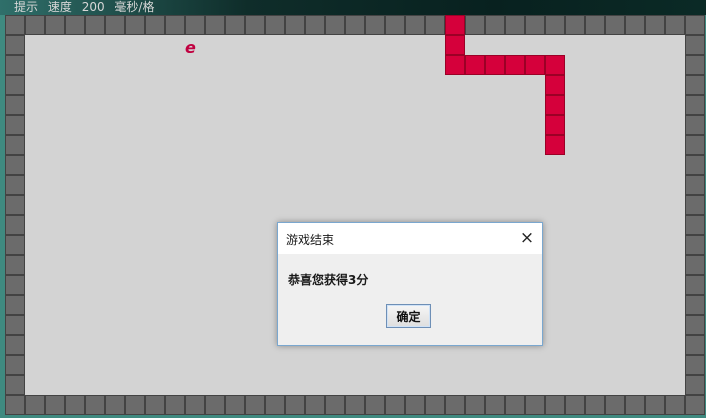  What do you see at coordinates (93, 7) in the screenshot?
I see `speed-value: 200` at bounding box center [93, 7].